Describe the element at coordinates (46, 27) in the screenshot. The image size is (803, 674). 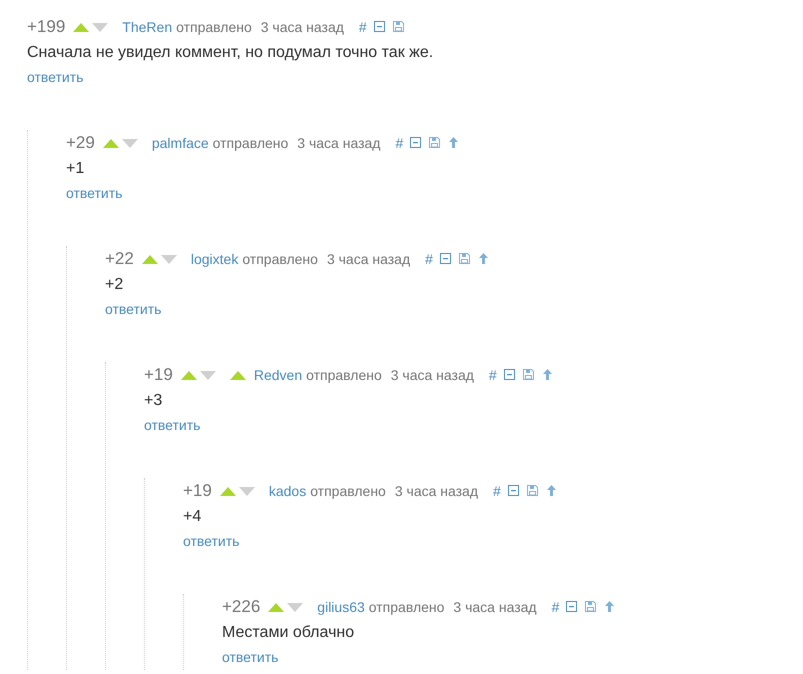
I see `comment-rating: +199` at that location.